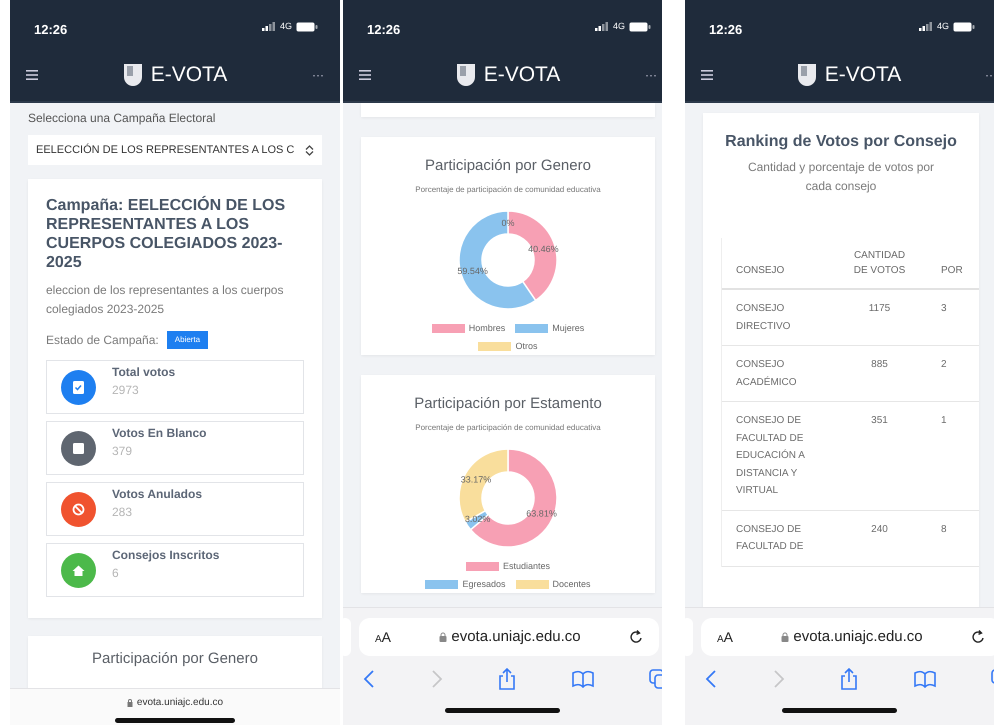  Describe the element at coordinates (484, 584) in the screenshot. I see `legend-label: Egresados` at that location.